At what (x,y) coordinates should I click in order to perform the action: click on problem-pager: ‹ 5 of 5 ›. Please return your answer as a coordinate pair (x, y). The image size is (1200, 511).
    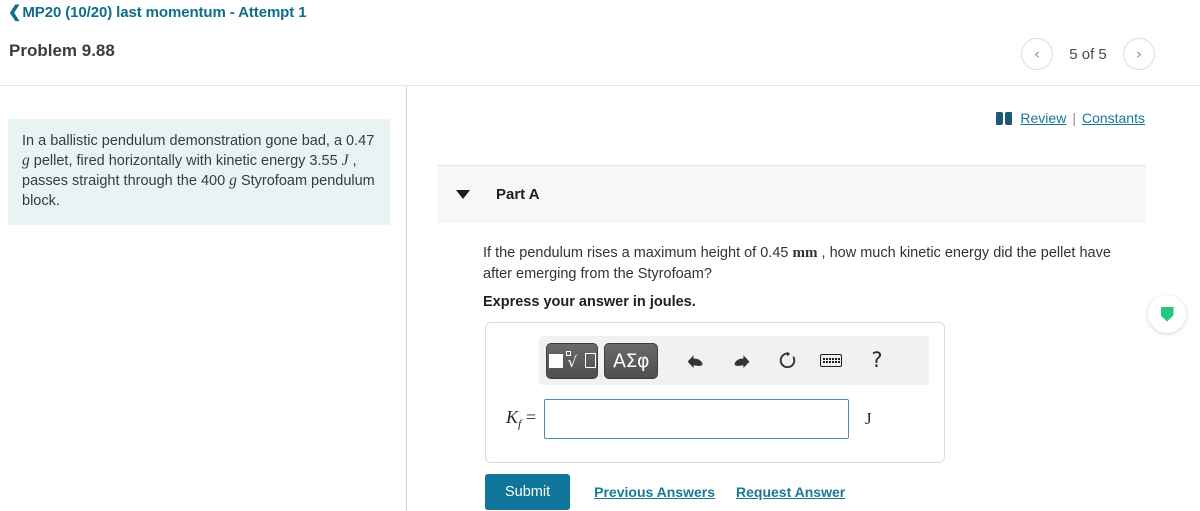
    Looking at the image, I should click on (1088, 54).